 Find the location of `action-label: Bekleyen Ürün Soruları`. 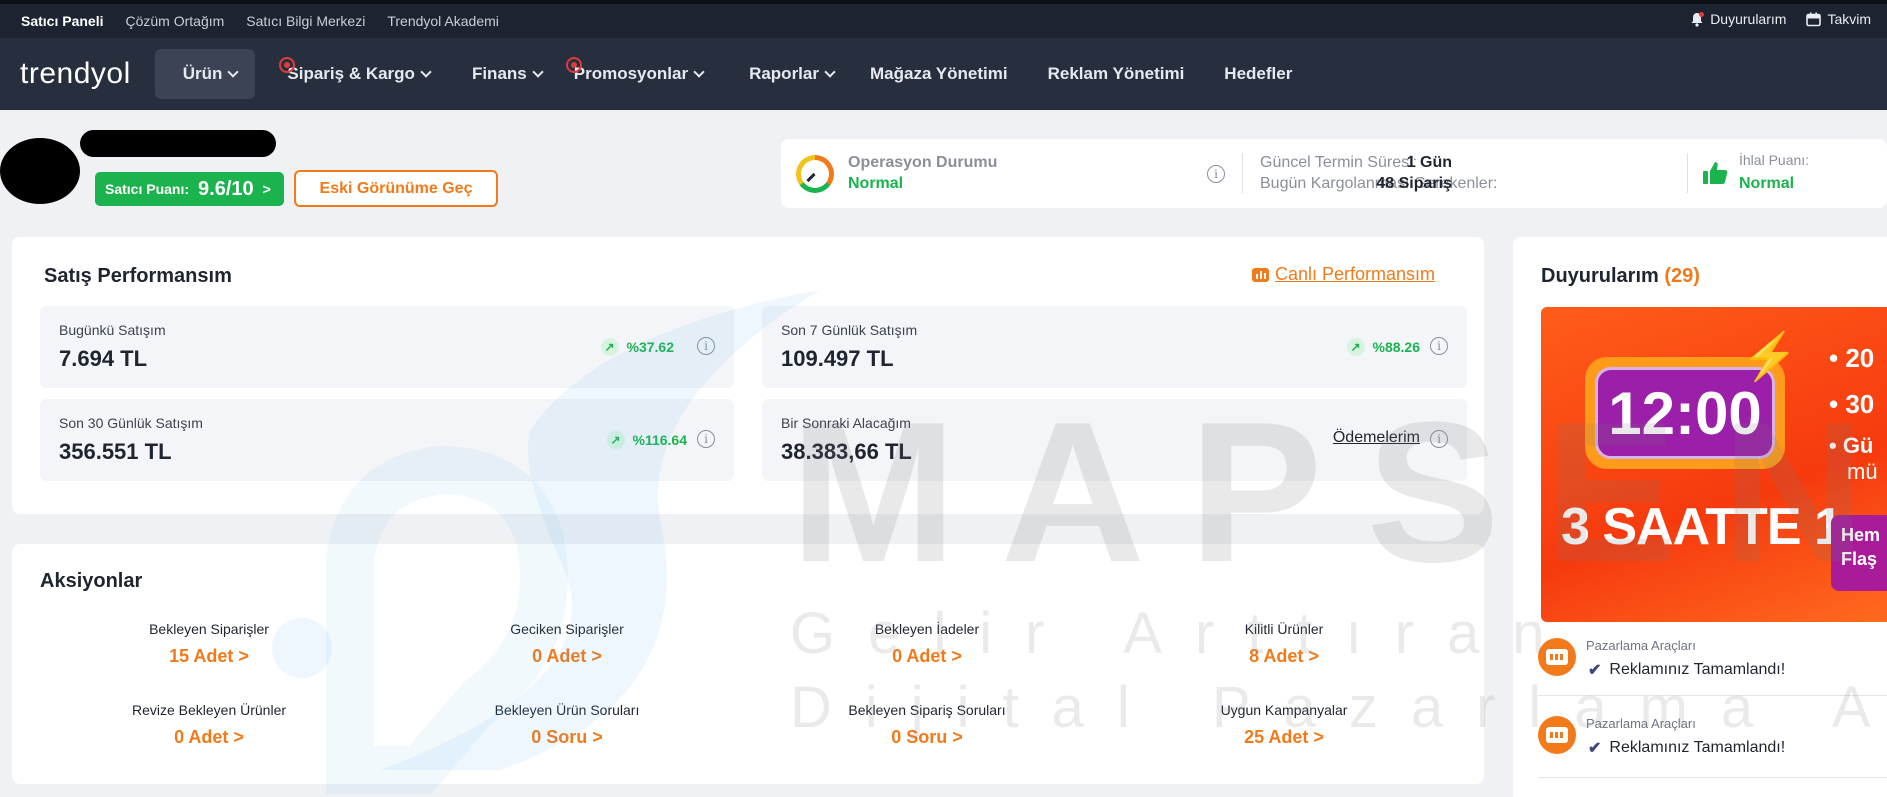

action-label: Bekleyen Ürün Soruları is located at coordinates (567, 710).